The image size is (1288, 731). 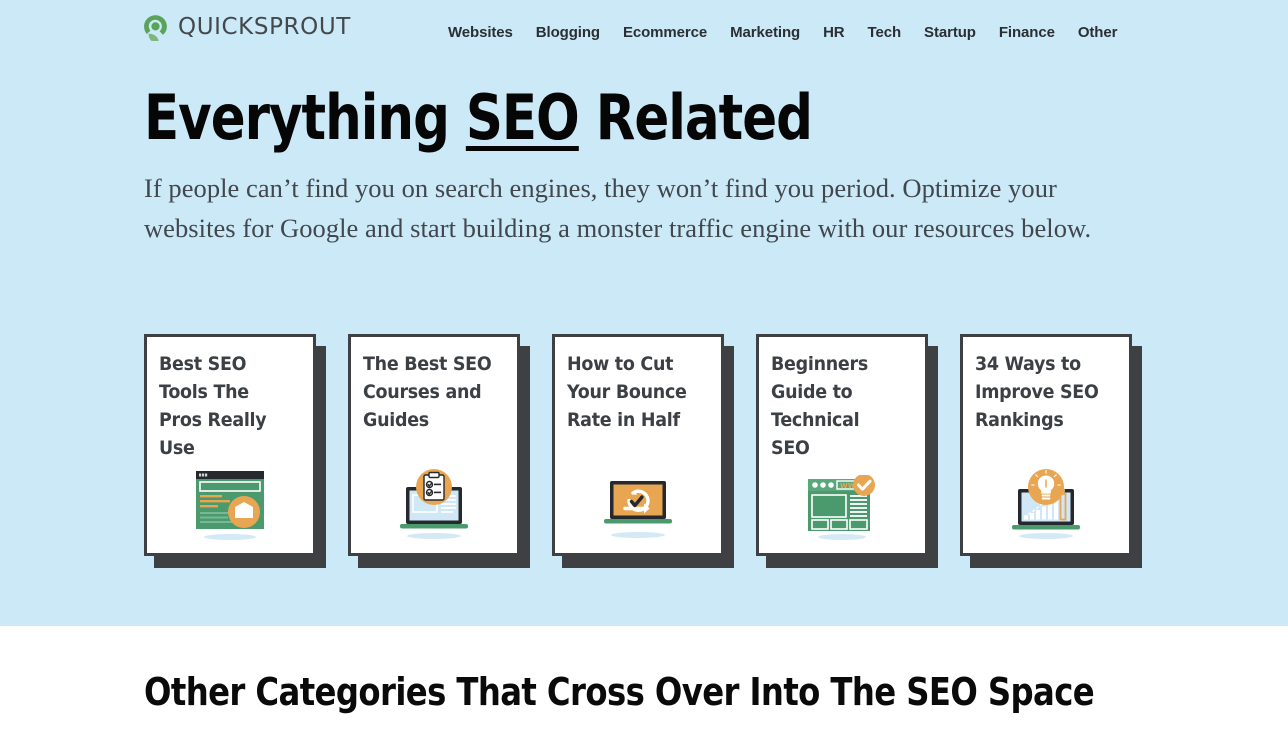 What do you see at coordinates (1046, 445) in the screenshot?
I see `card-improve-seo-rankings: 34 Ways to Improve SEO Rankings` at bounding box center [1046, 445].